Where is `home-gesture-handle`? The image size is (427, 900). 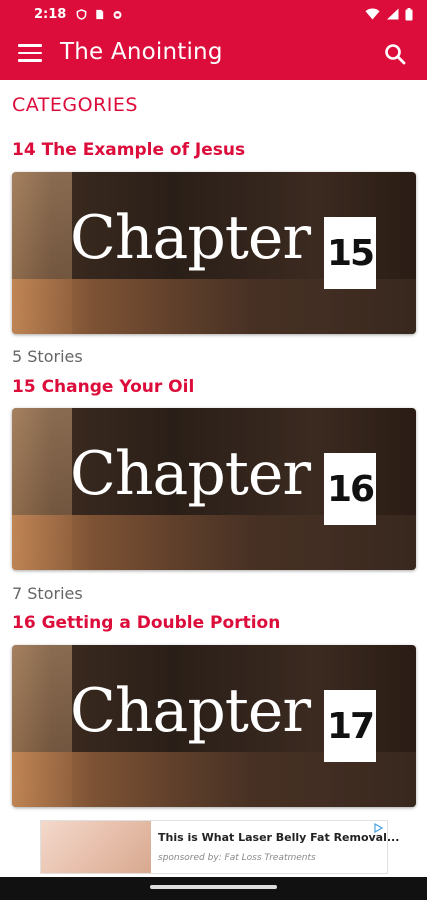
home-gesture-handle is located at coordinates (213, 887).